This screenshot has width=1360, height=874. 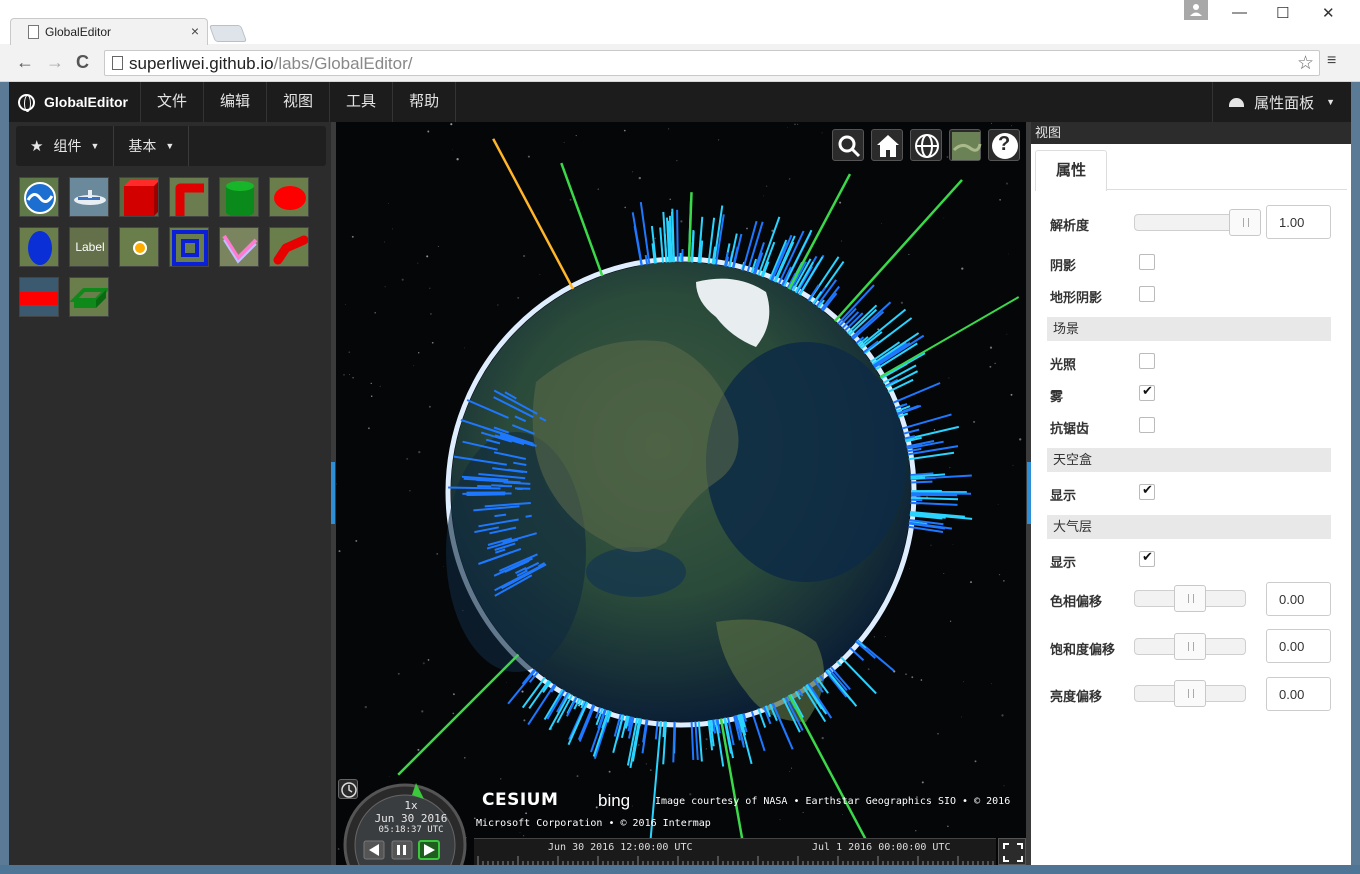 What do you see at coordinates (1239, 12) in the screenshot?
I see `minimize-icon: —` at bounding box center [1239, 12].